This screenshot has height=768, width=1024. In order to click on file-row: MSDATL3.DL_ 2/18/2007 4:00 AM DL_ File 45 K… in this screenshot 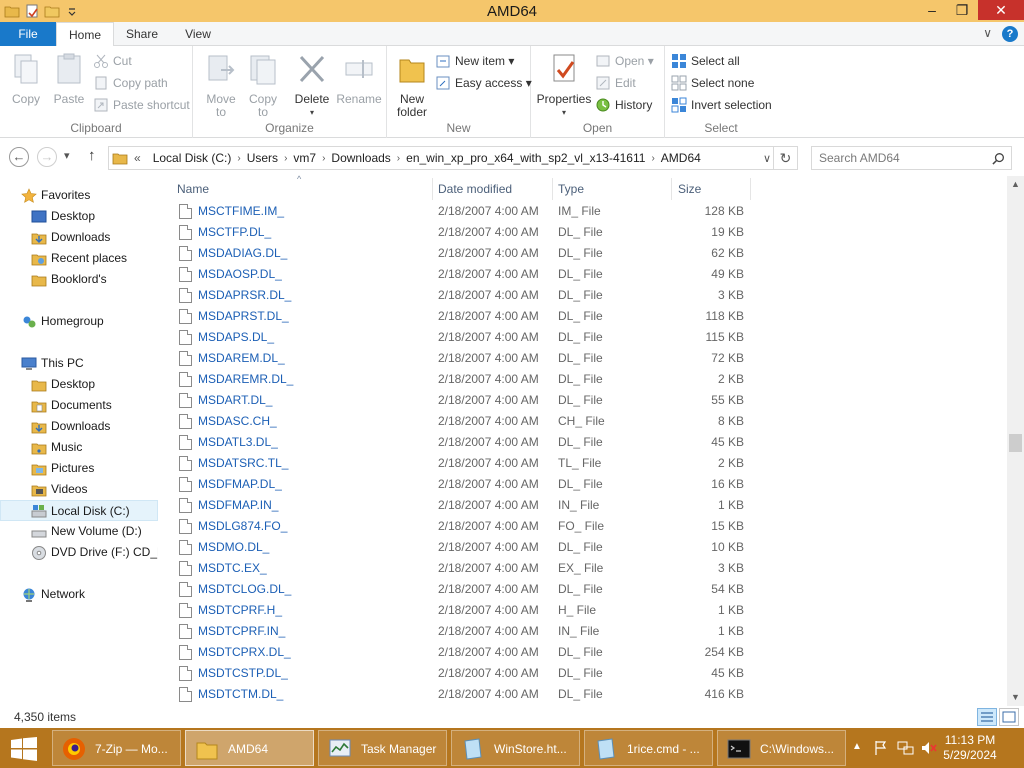, I will do `click(461, 442)`.